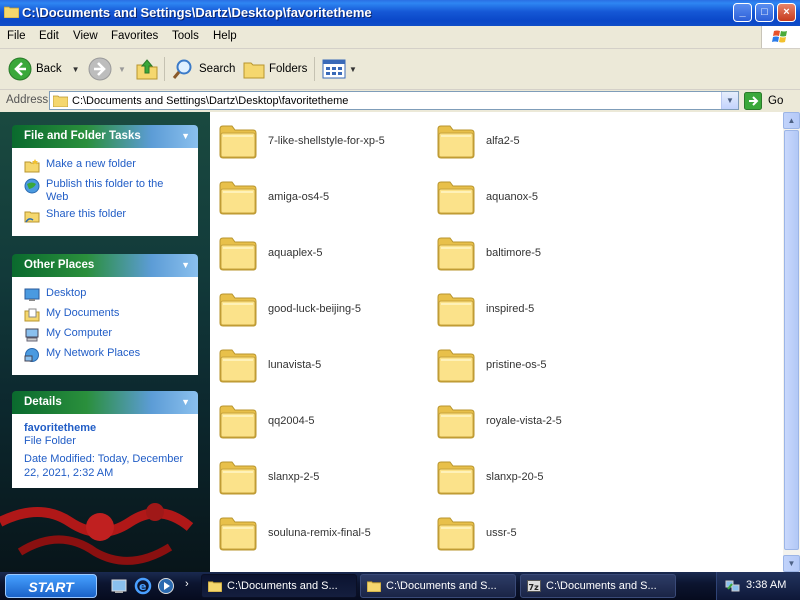  Describe the element at coordinates (105, 335) in the screenshot. I see `place-my-computer: My Computer` at that location.